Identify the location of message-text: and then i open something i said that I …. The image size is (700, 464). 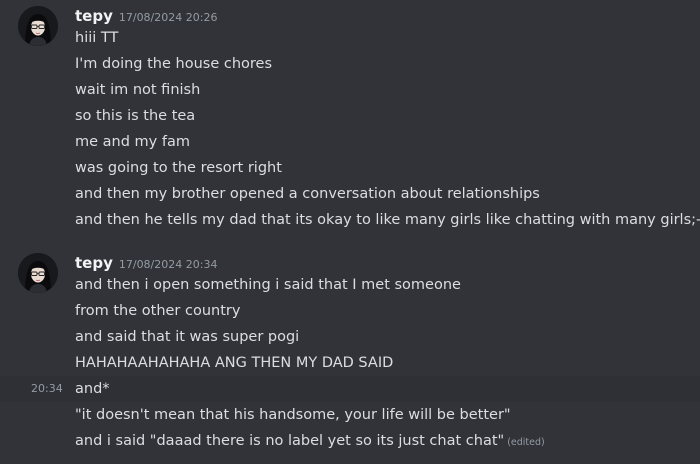
(268, 285).